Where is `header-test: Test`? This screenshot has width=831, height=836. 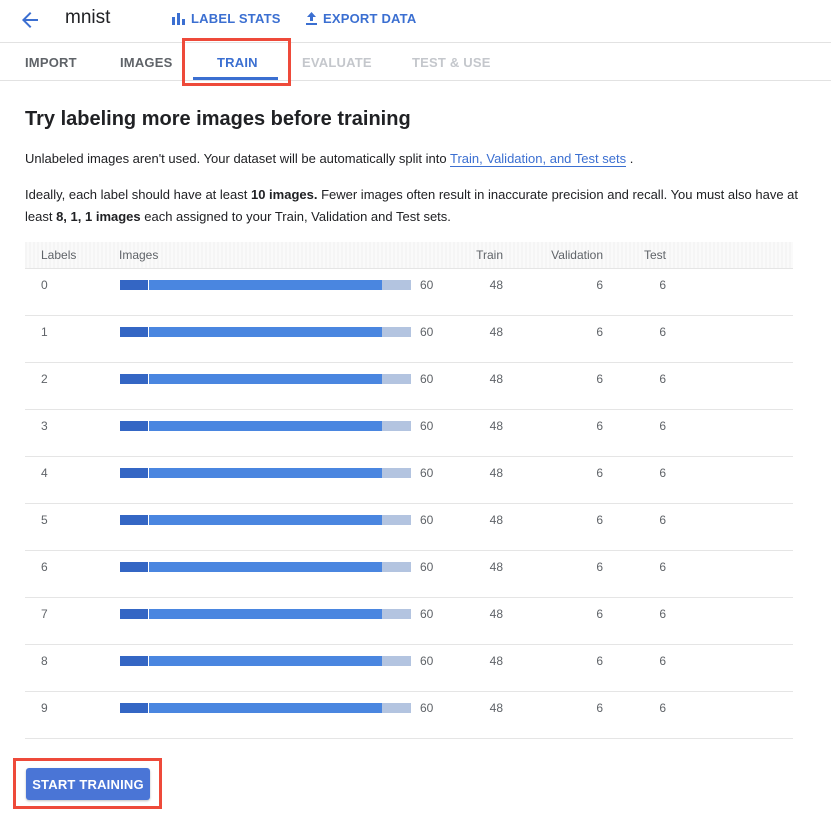 header-test: Test is located at coordinates (654, 255).